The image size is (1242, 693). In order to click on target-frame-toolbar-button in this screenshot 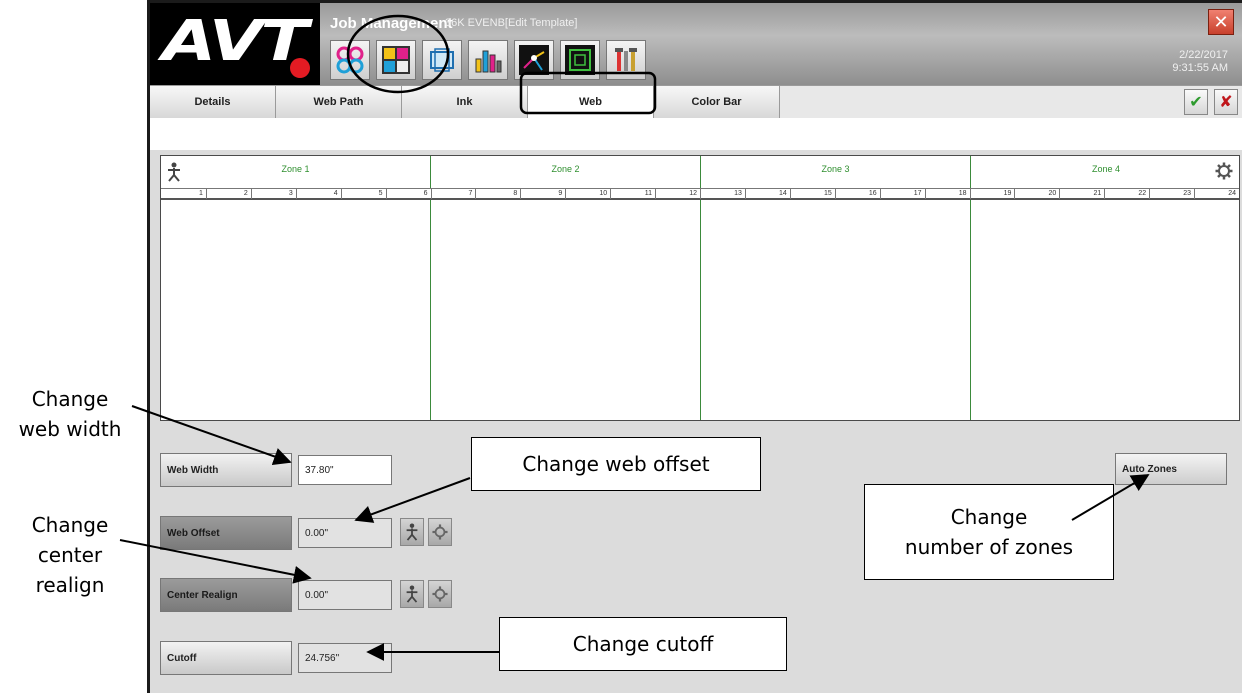, I will do `click(580, 60)`.